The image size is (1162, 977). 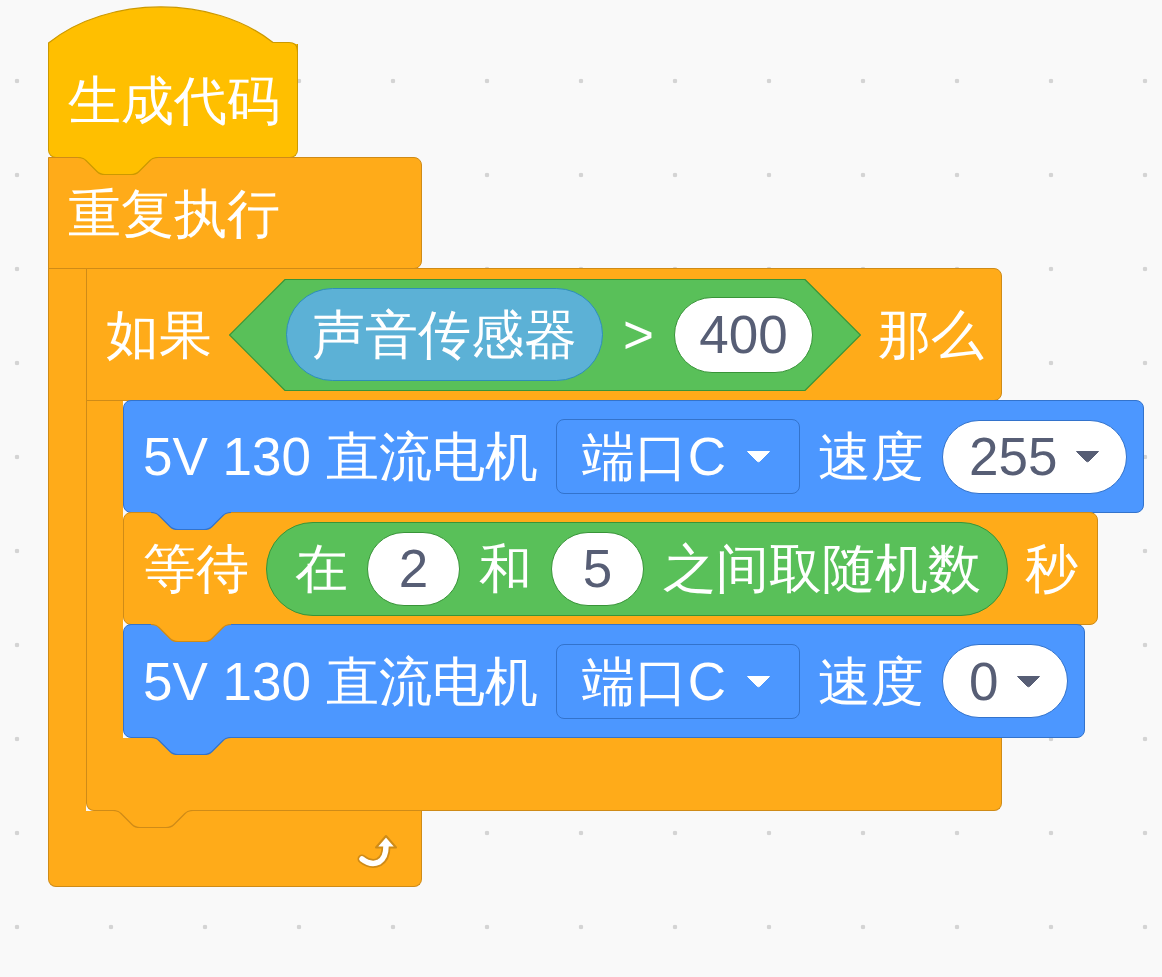 What do you see at coordinates (604, 681) in the screenshot?
I see `motor-block: 5V 130 直流电机 端口C 速度 0` at bounding box center [604, 681].